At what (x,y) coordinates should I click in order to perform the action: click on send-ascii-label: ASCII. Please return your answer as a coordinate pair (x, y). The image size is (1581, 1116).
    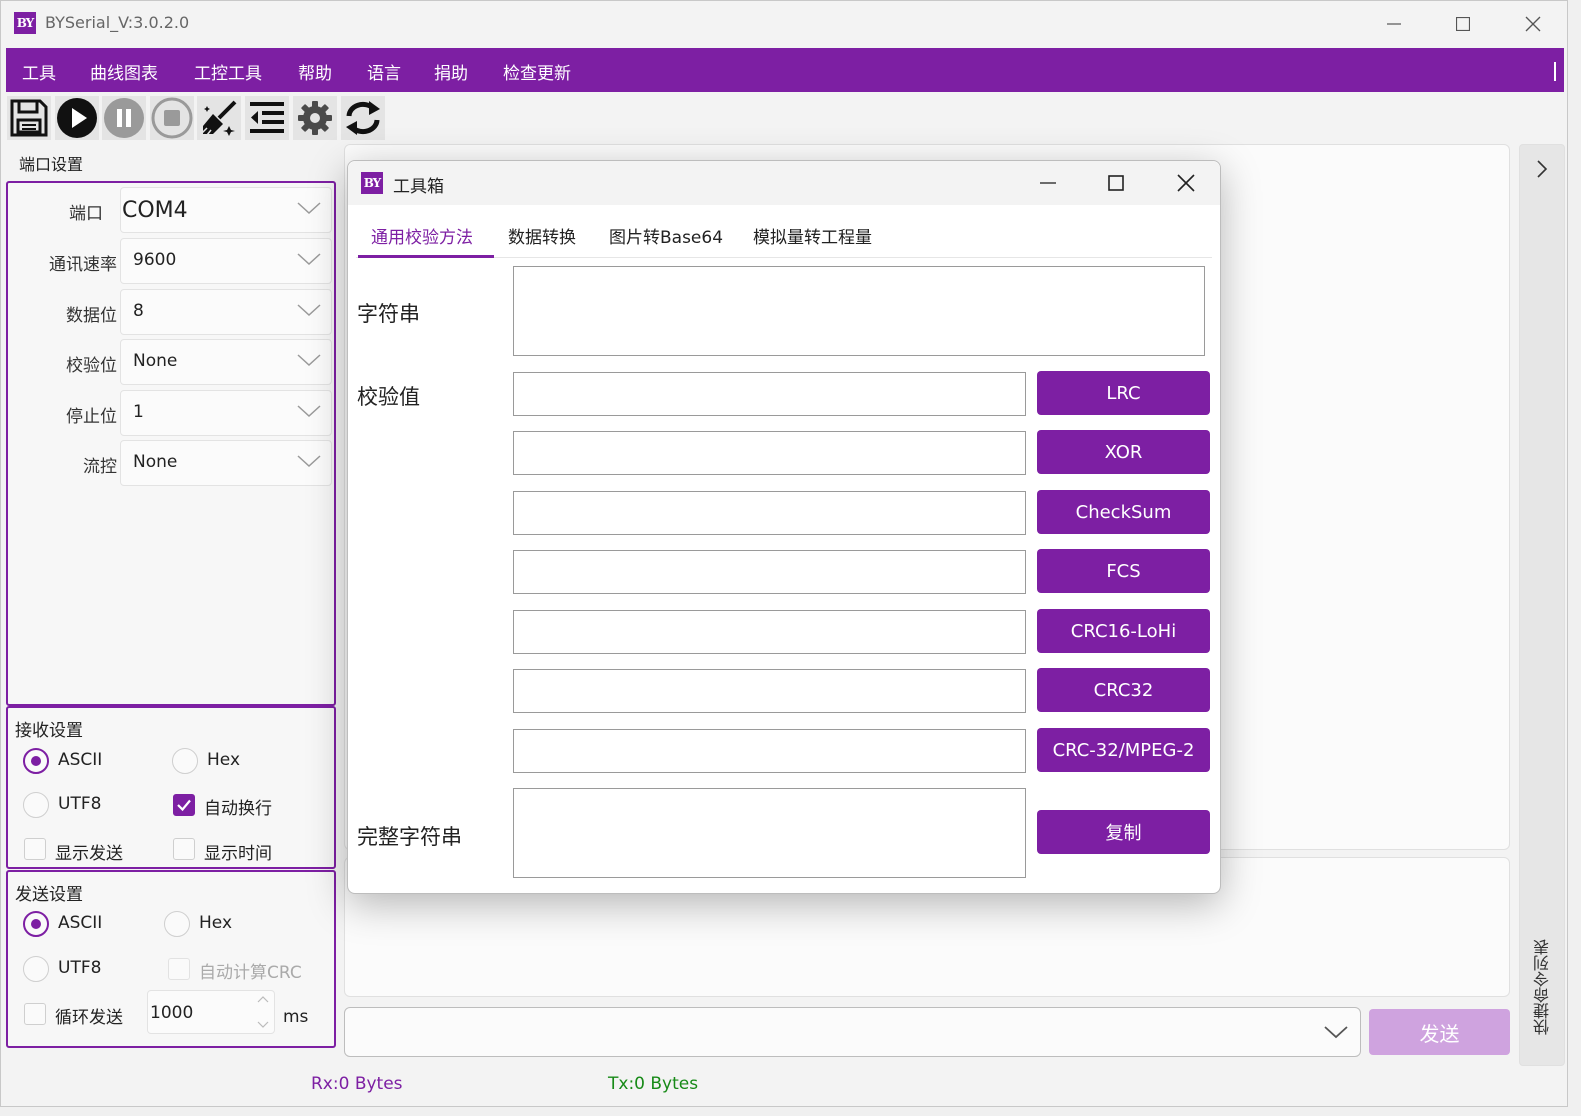
    Looking at the image, I should click on (80, 923).